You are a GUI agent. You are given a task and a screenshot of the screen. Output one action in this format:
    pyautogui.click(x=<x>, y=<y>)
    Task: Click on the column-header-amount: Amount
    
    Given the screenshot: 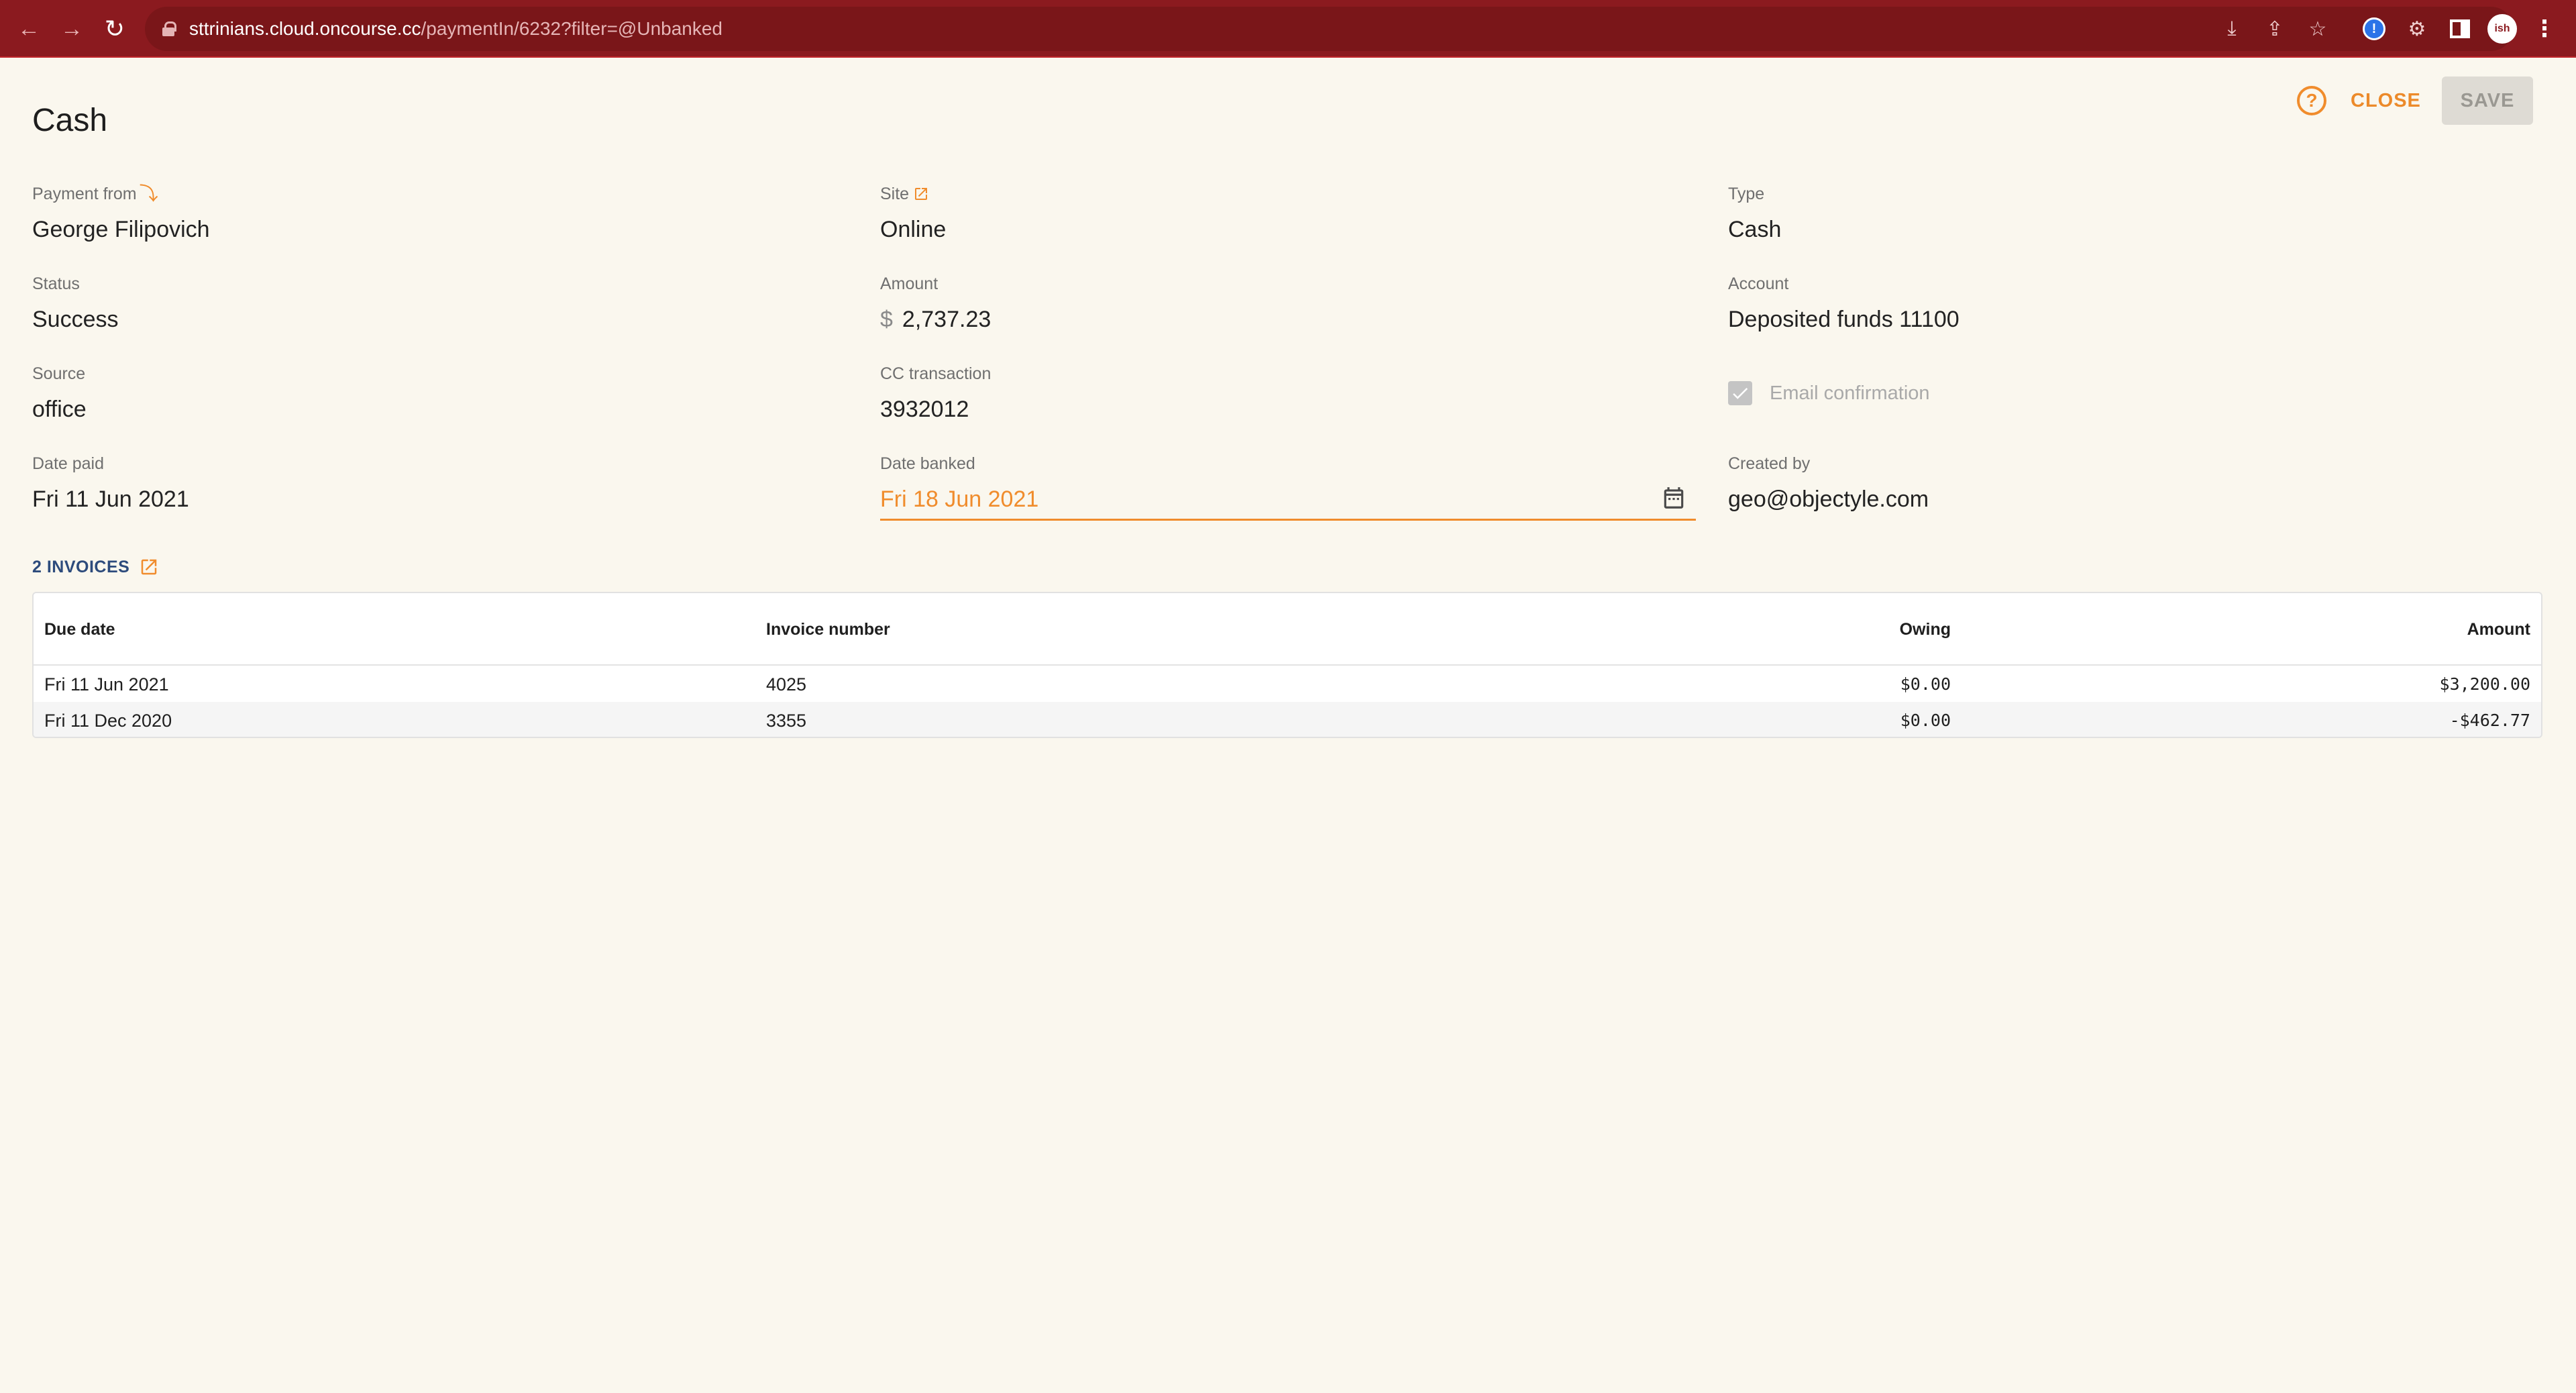 What is the action you would take?
    pyautogui.click(x=2498, y=629)
    